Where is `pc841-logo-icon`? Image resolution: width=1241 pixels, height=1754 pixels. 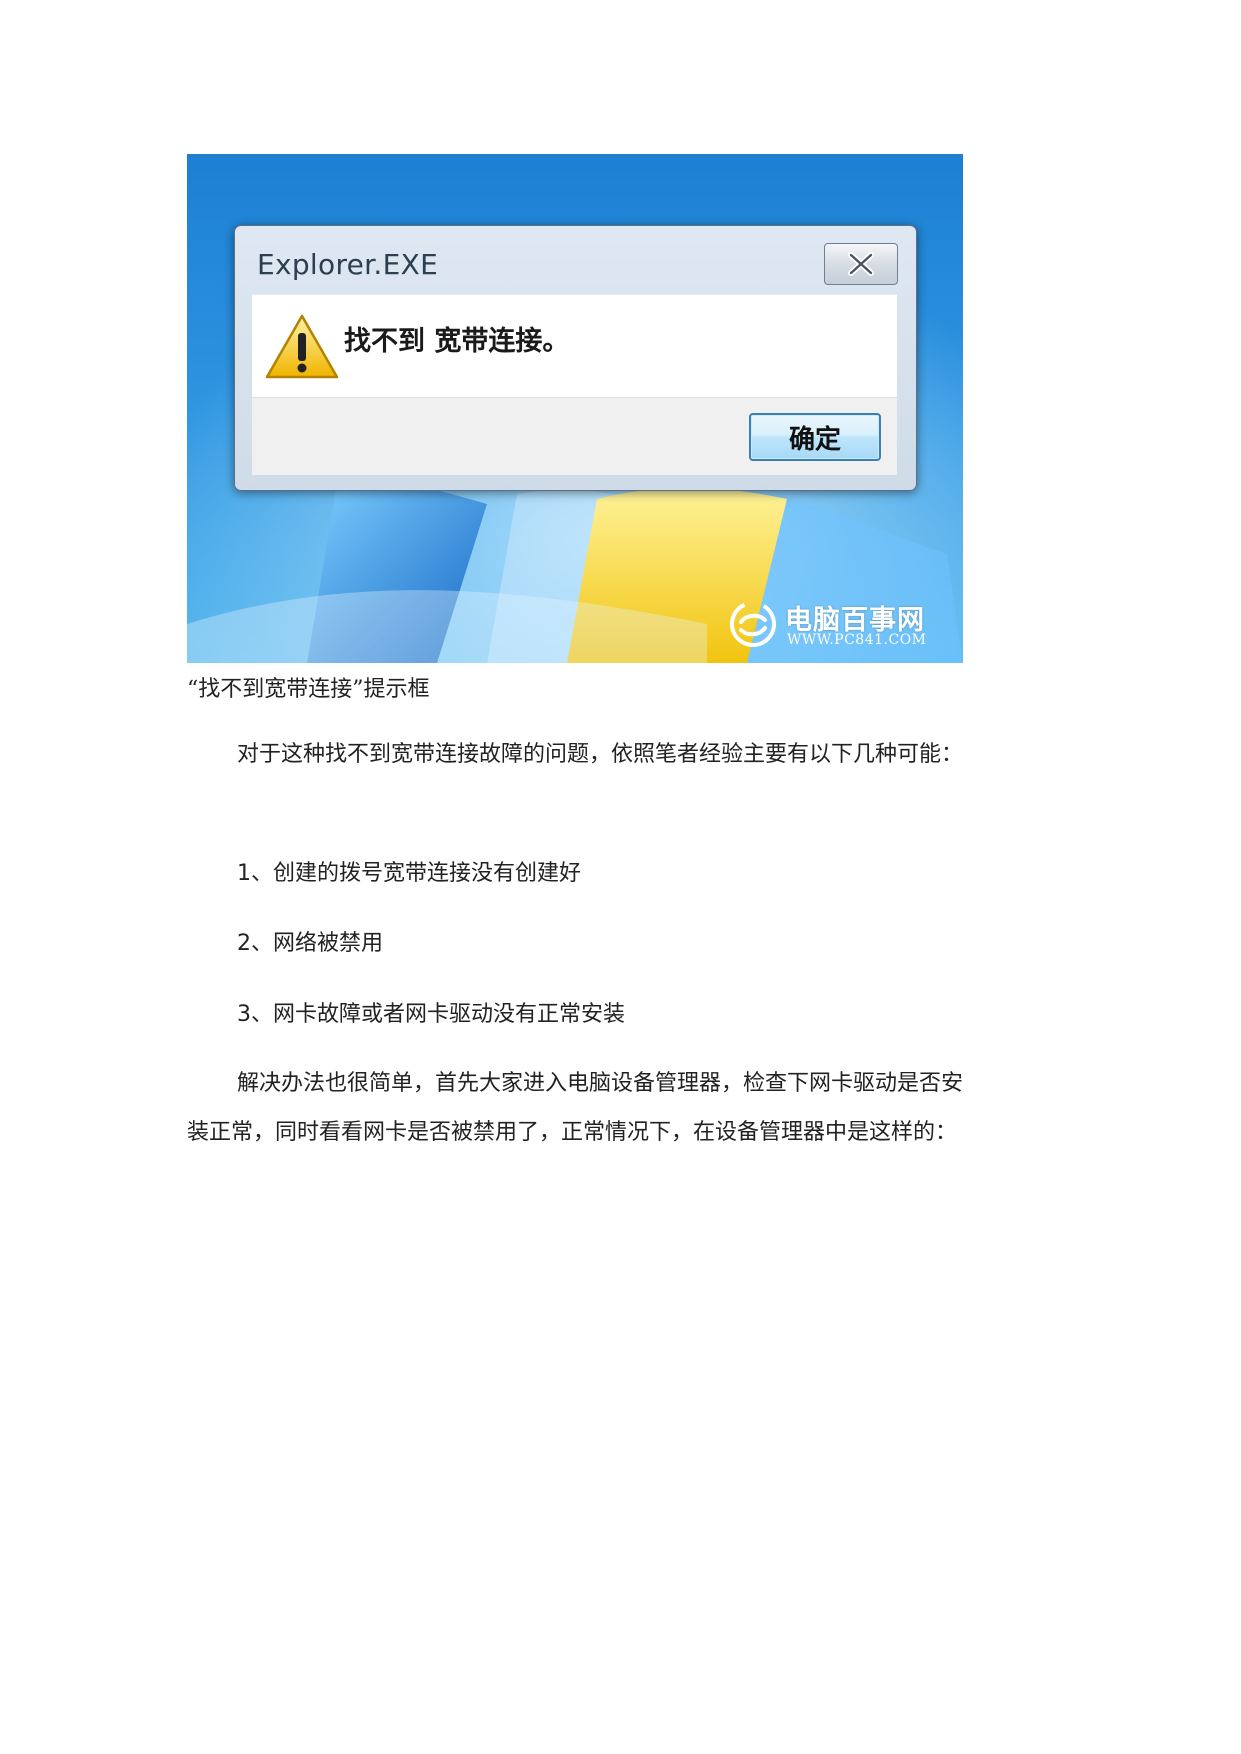 pc841-logo-icon is located at coordinates (753, 624).